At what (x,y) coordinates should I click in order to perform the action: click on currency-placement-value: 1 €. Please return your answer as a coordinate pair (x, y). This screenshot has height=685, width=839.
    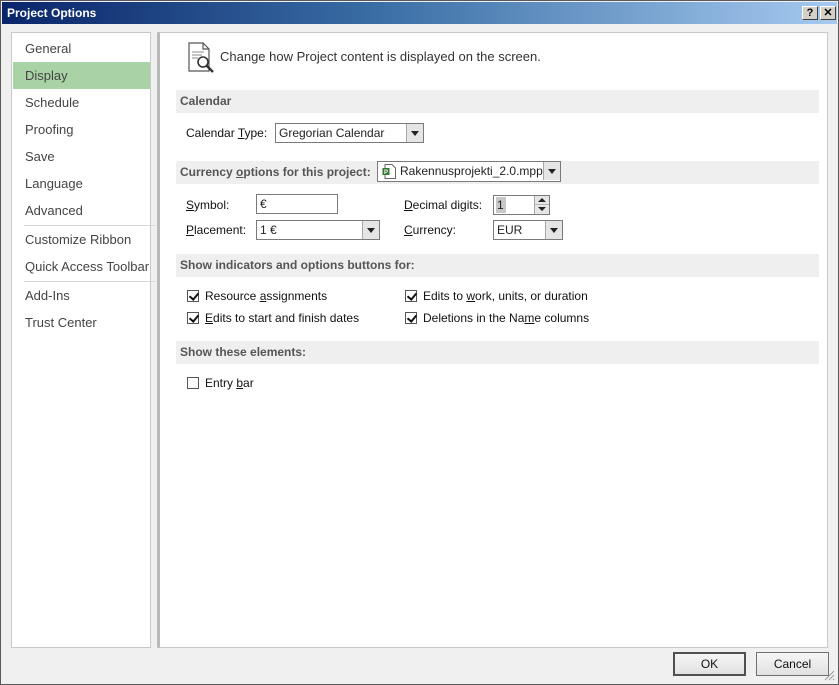
    Looking at the image, I should click on (268, 230).